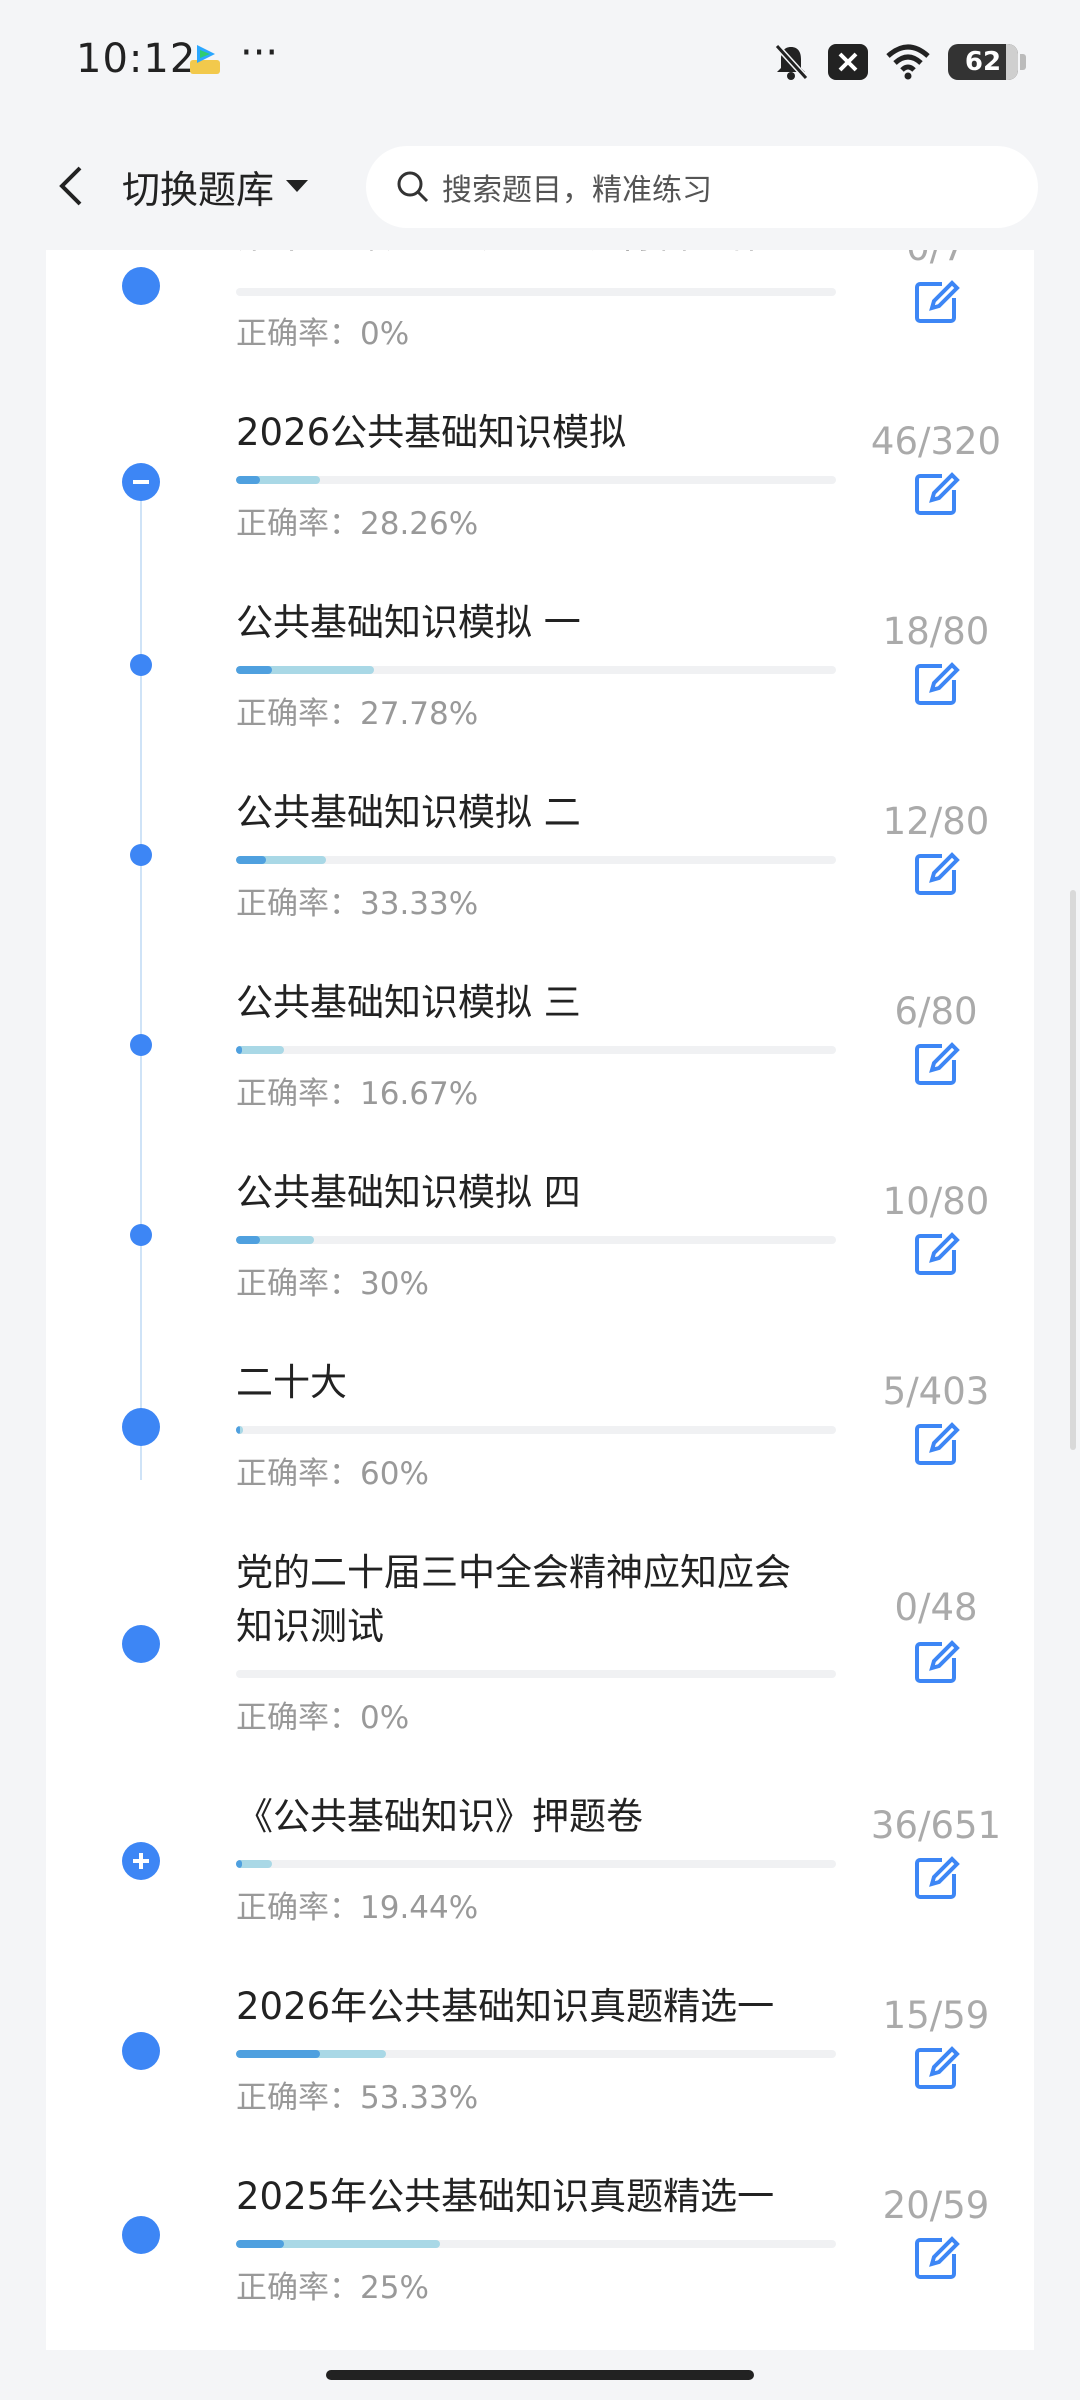 This screenshot has height=2400, width=1080. Describe the element at coordinates (357, 1094) in the screenshot. I see `row-accuracy: 正确率：16.67%` at that location.